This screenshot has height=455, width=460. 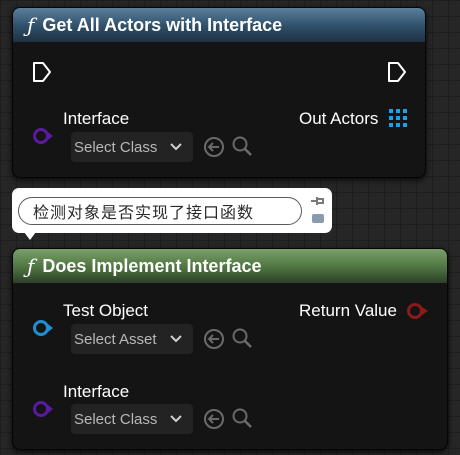 I want to click on node-comment-bubble: 检测对象是否实现了接口函数, so click(x=172, y=214).